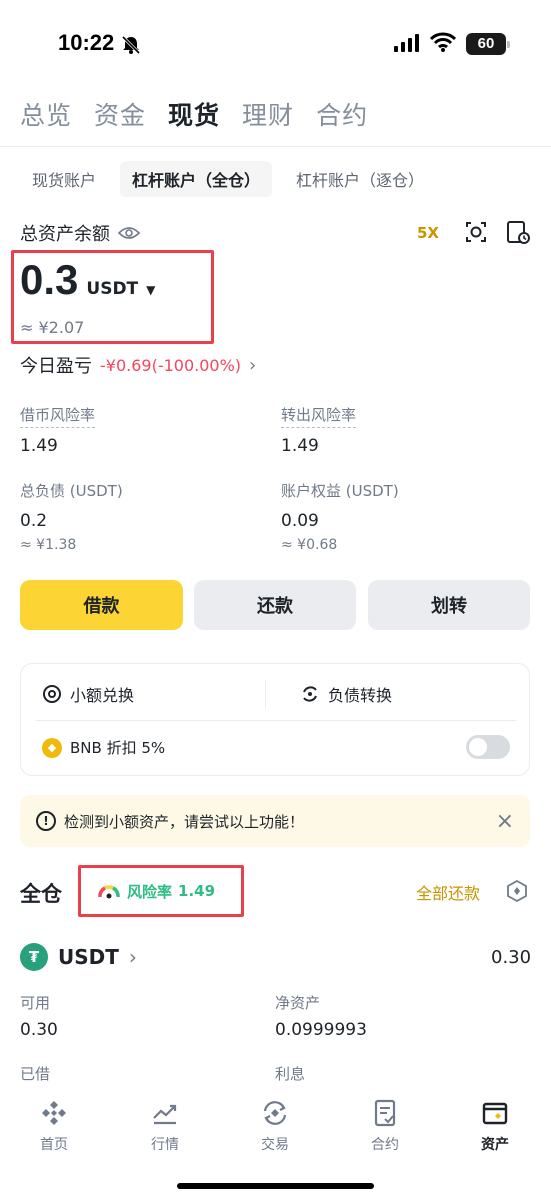 This screenshot has height=1200, width=551. I want to click on balance-value-row: 0.3 USDT ▼, so click(87, 280).